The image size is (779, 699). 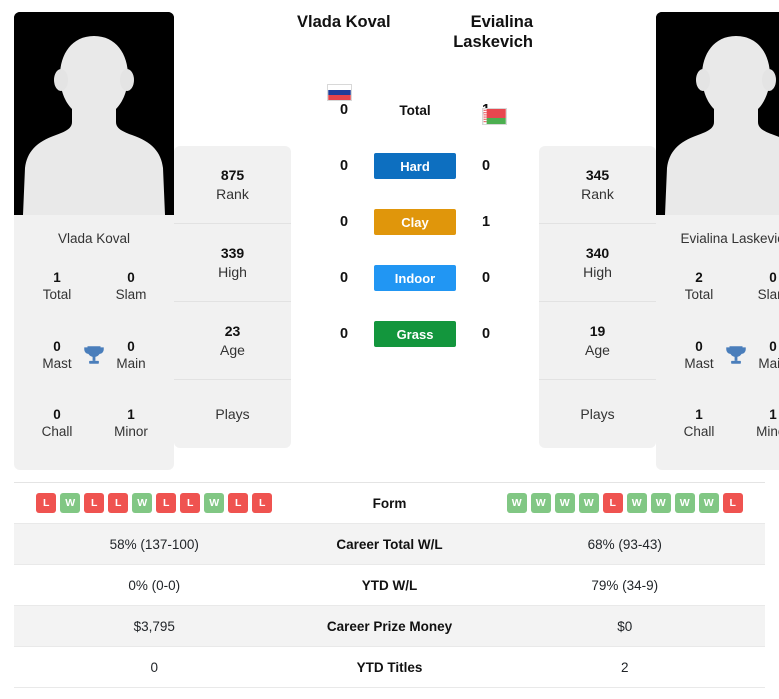 I want to click on table-row-career-prize-money: $3,795 Career Prize Money $0, so click(x=389, y=626).